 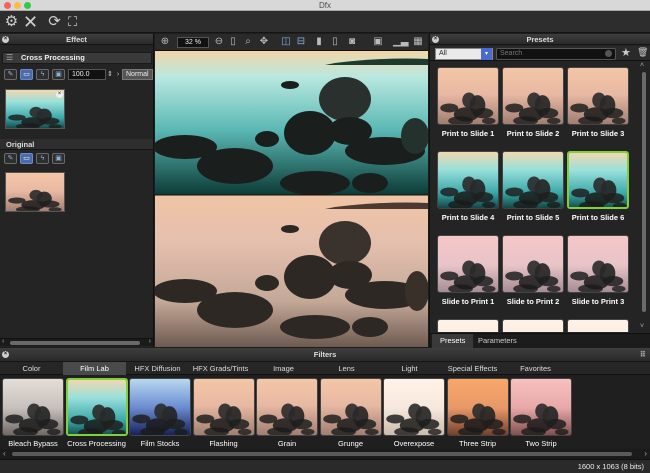 I want to click on effect-panel-scrollbar: ‹ ›, so click(x=76, y=342).